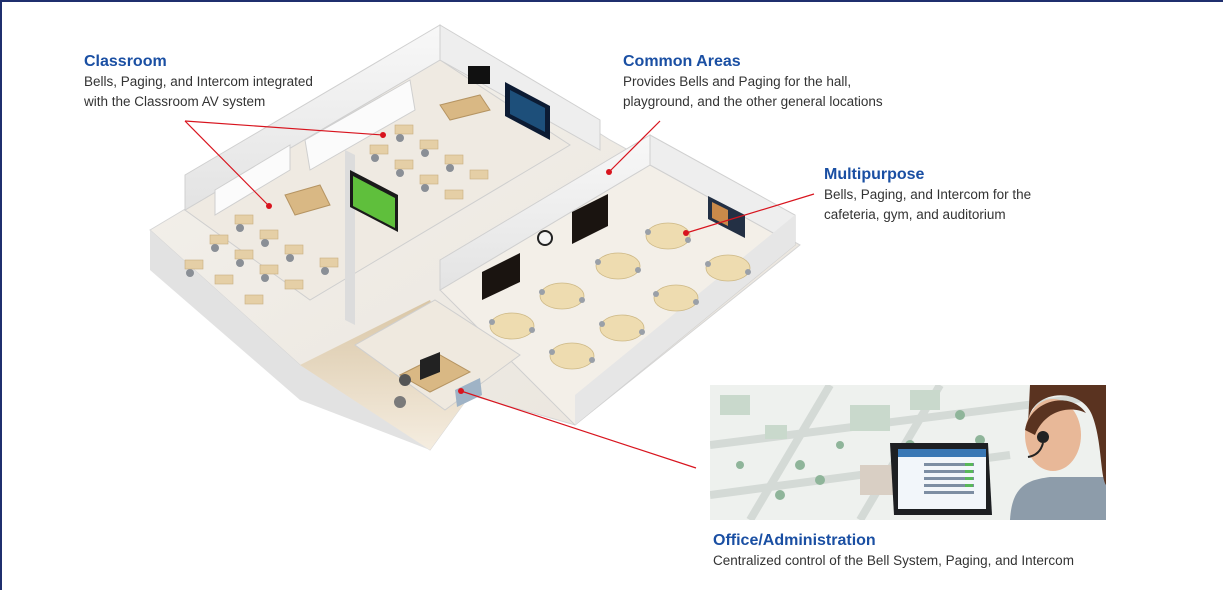 This screenshot has width=1223, height=590. What do you see at coordinates (461, 391) in the screenshot?
I see `office-point` at bounding box center [461, 391].